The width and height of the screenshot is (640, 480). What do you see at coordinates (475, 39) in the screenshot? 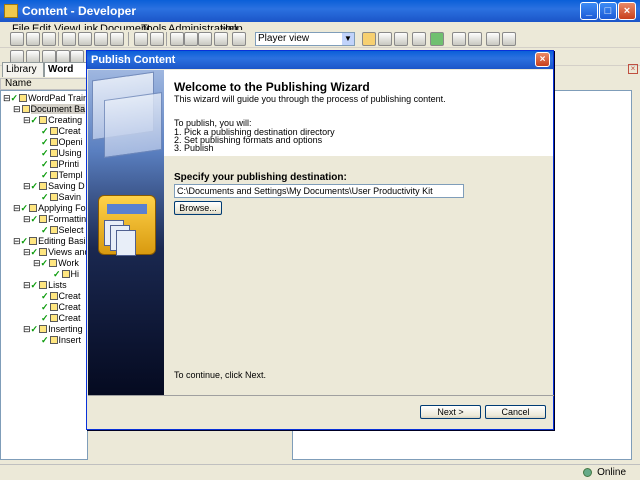
I see `outline-icon` at bounding box center [475, 39].